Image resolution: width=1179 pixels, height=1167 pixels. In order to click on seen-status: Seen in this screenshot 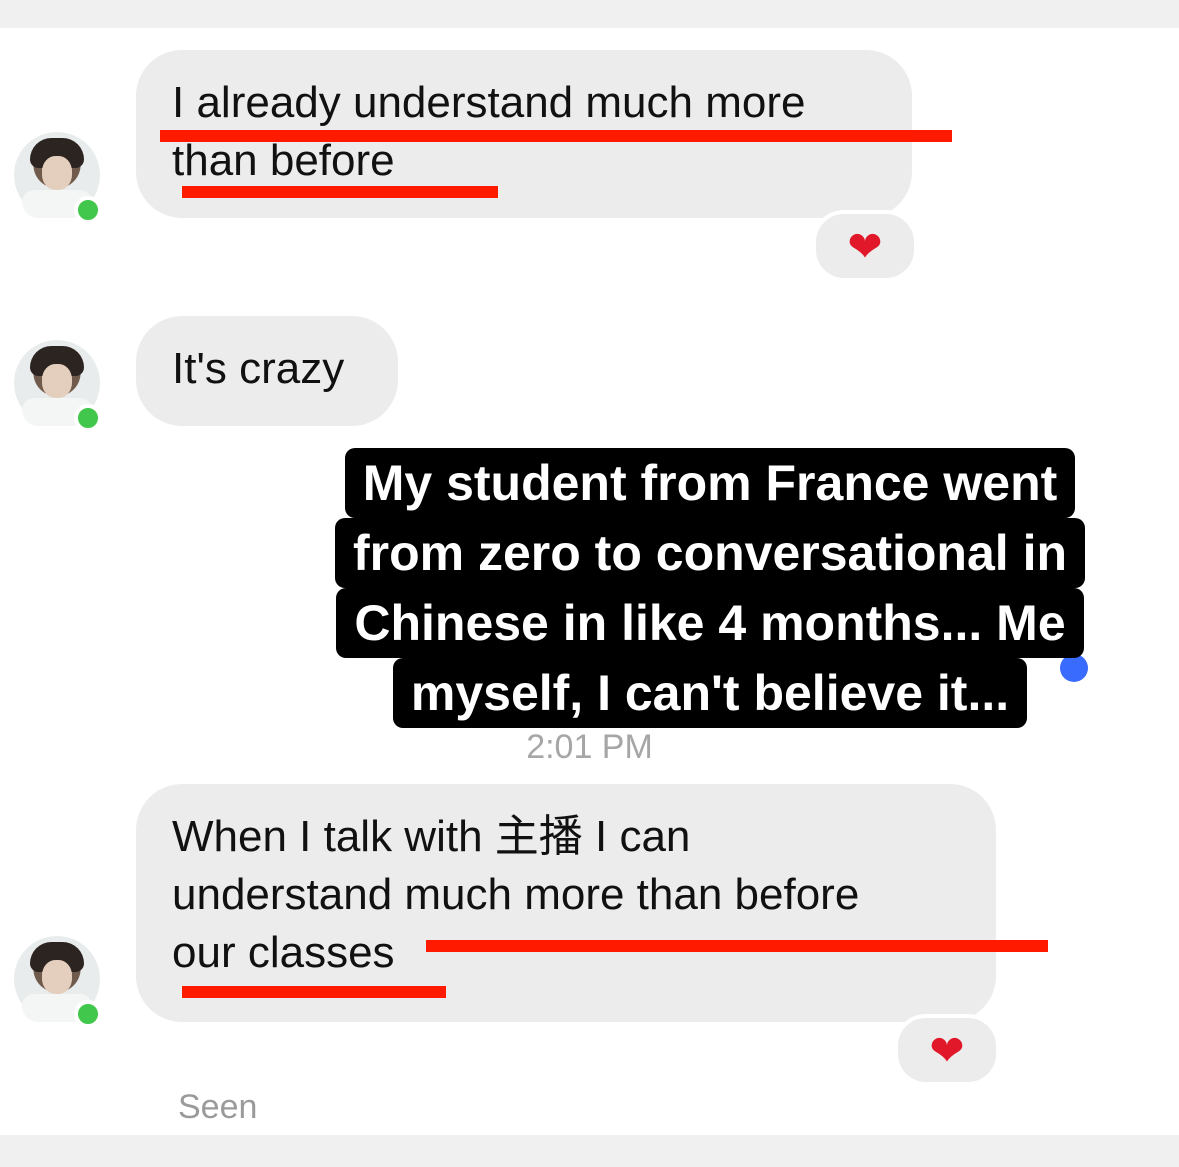, I will do `click(218, 1107)`.